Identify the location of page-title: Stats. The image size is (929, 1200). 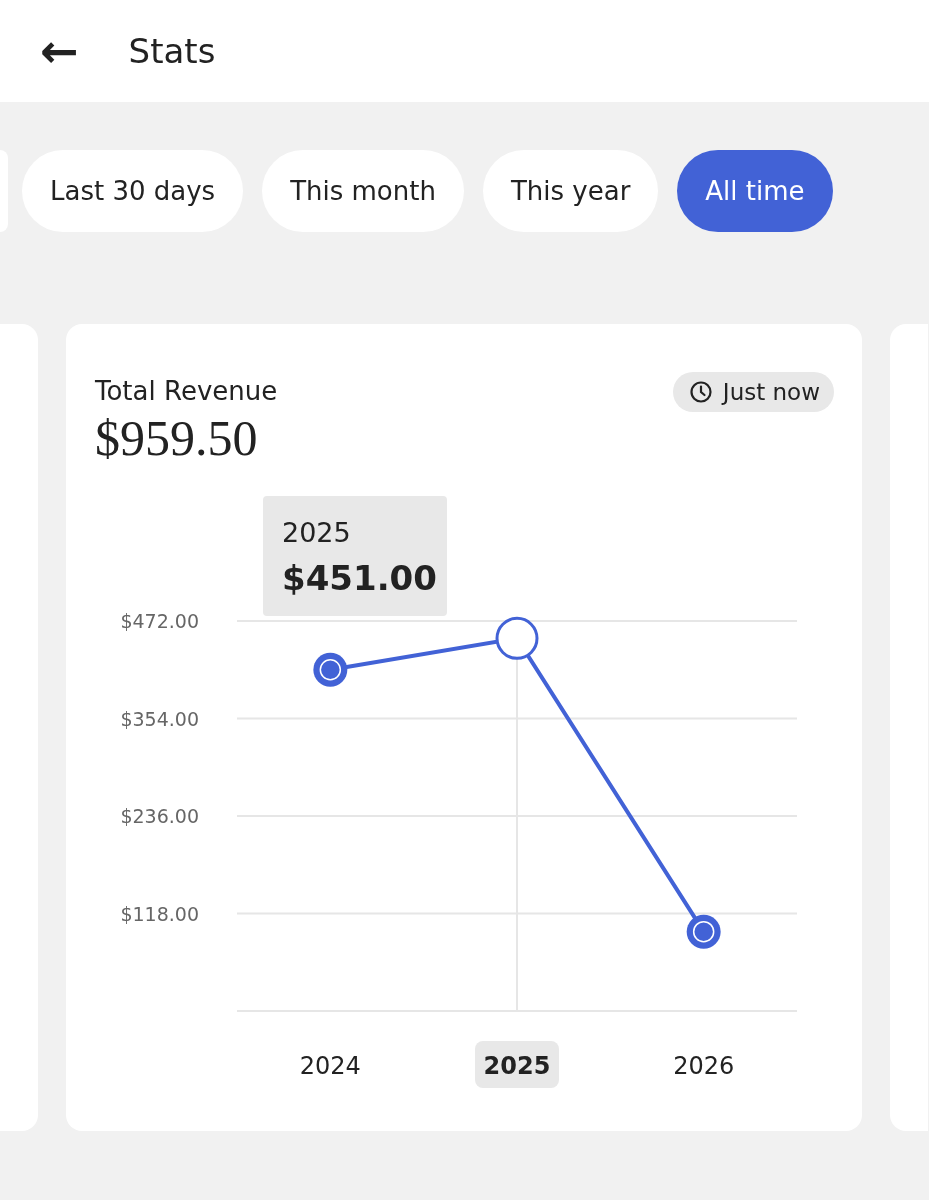
(172, 51).